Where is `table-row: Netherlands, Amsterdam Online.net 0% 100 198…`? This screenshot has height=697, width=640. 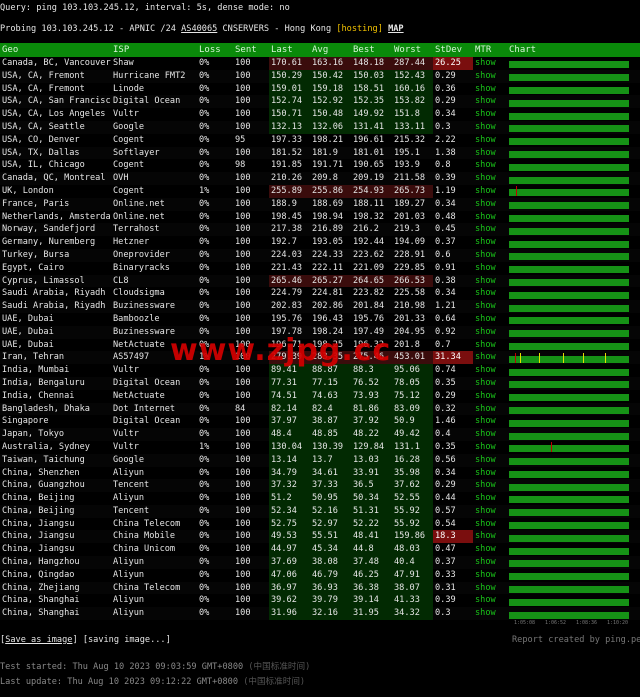
table-row: Netherlands, Amsterdam Online.net 0% 100 198… is located at coordinates (320, 217).